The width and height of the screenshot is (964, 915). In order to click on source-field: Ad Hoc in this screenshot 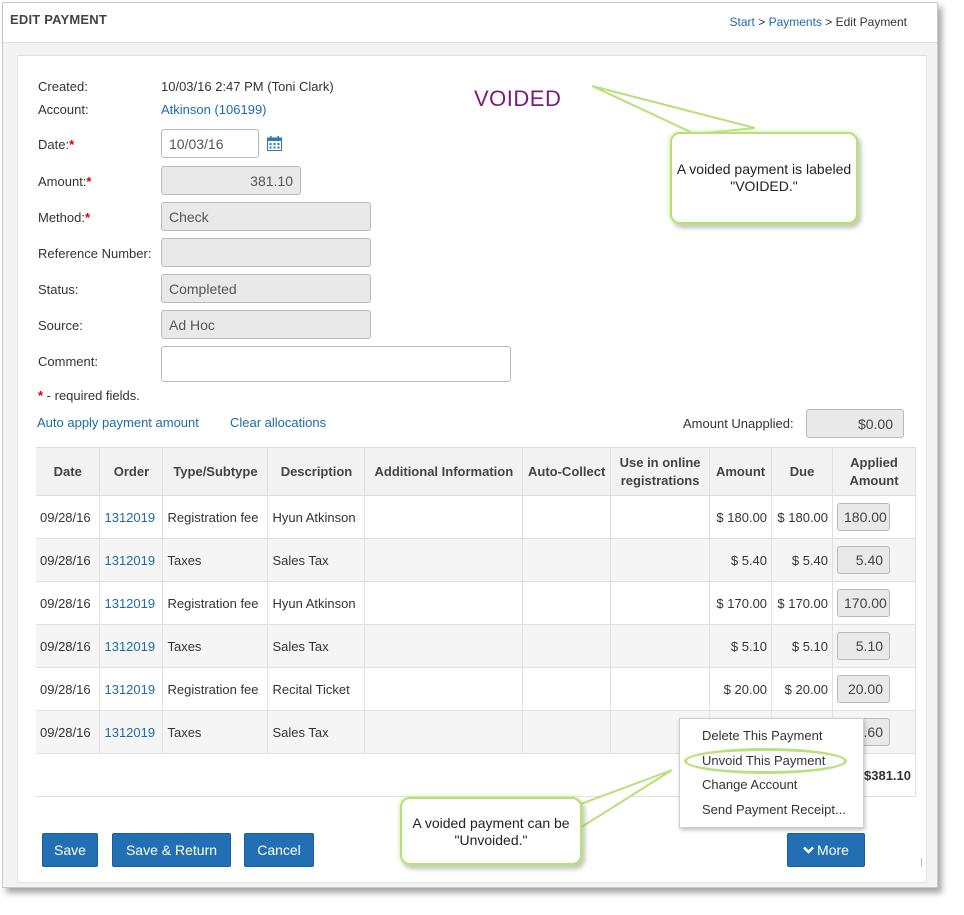, I will do `click(266, 324)`.